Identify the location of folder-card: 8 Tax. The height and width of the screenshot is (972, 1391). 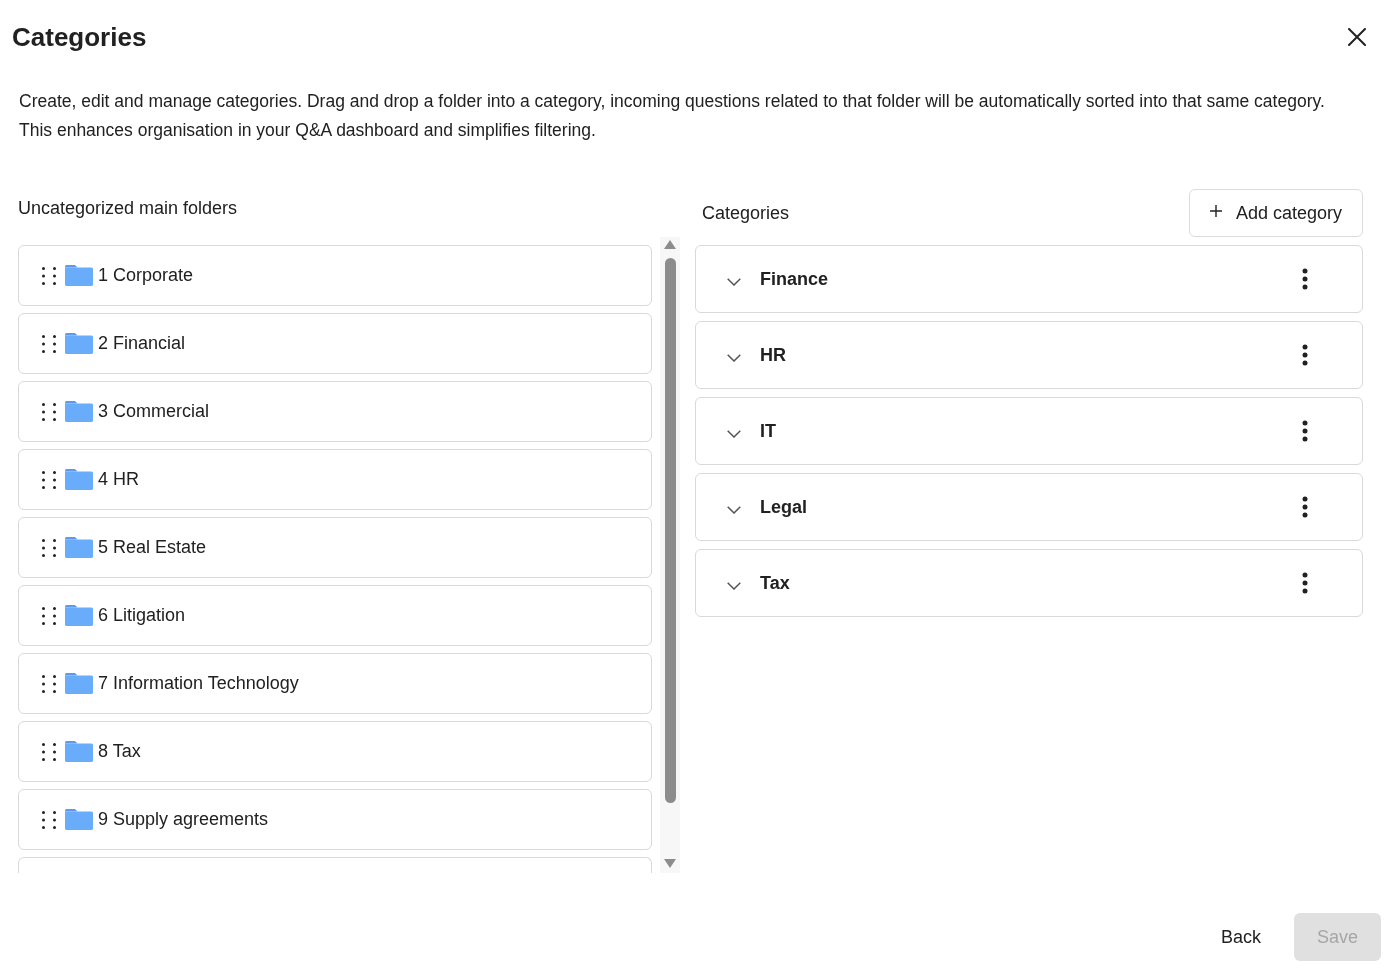
(335, 751).